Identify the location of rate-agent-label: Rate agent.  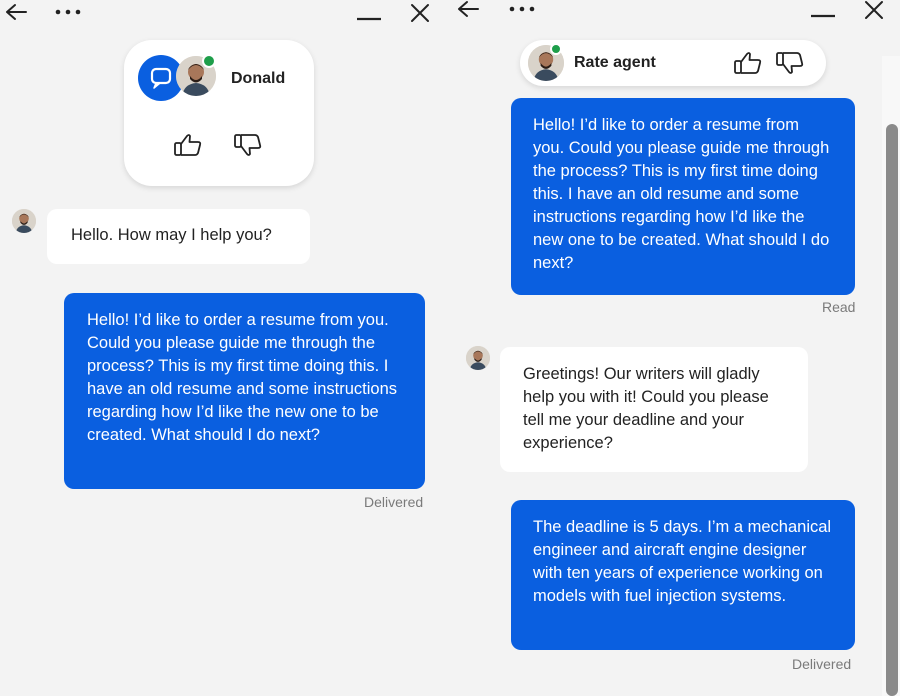
(615, 62).